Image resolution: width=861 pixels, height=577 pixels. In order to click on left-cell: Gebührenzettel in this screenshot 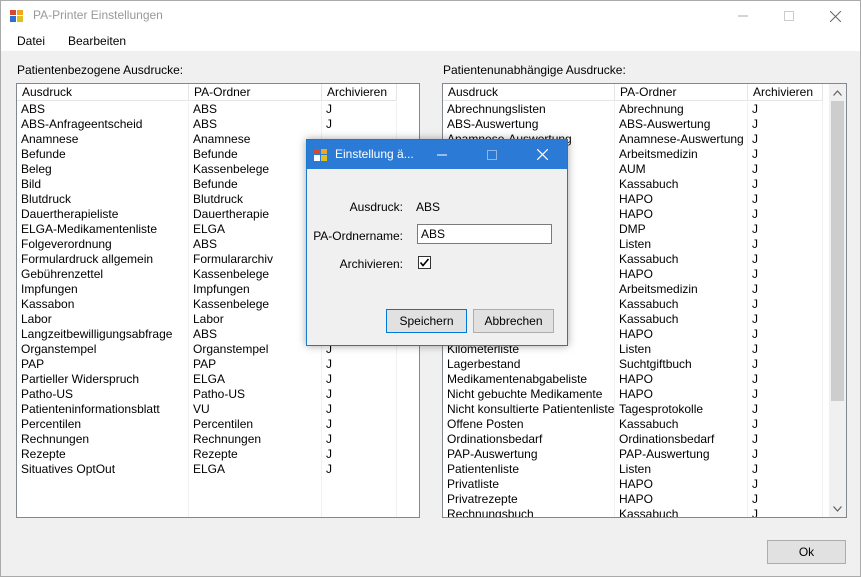, I will do `click(103, 274)`.